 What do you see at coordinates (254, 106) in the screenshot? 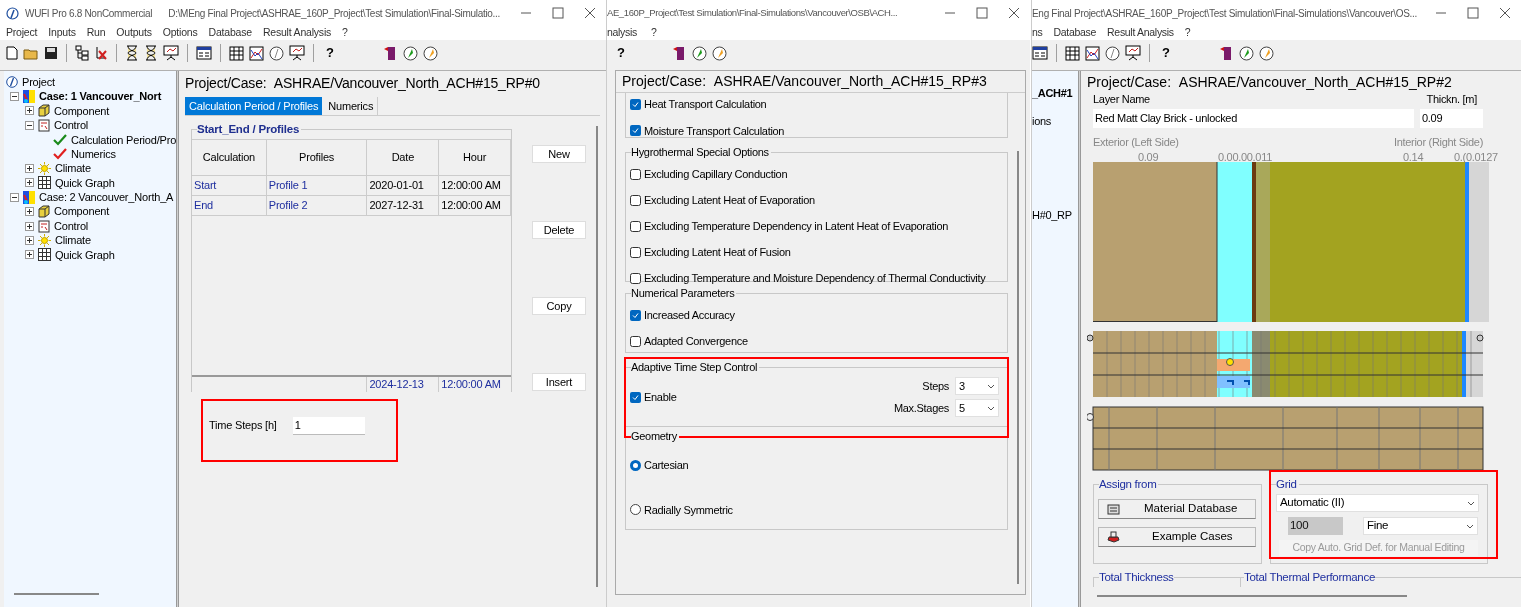
I see `tab: Calculation Period / Profiles` at bounding box center [254, 106].